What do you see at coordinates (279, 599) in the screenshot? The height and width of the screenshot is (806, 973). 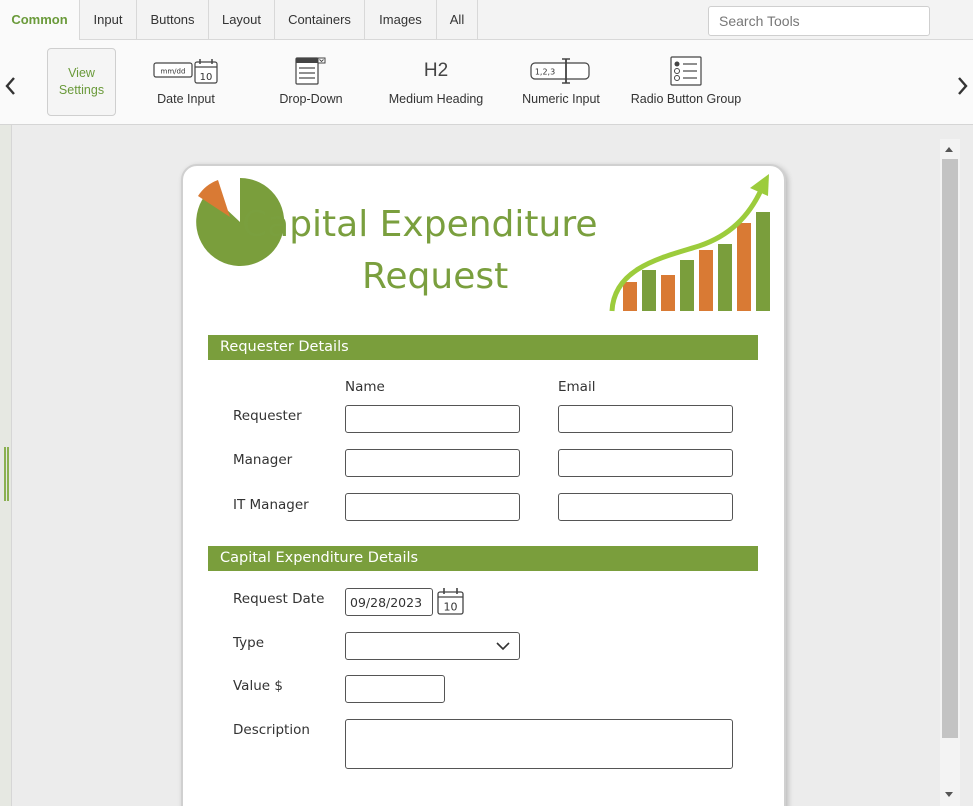 I see `request-date-label: Request Date` at bounding box center [279, 599].